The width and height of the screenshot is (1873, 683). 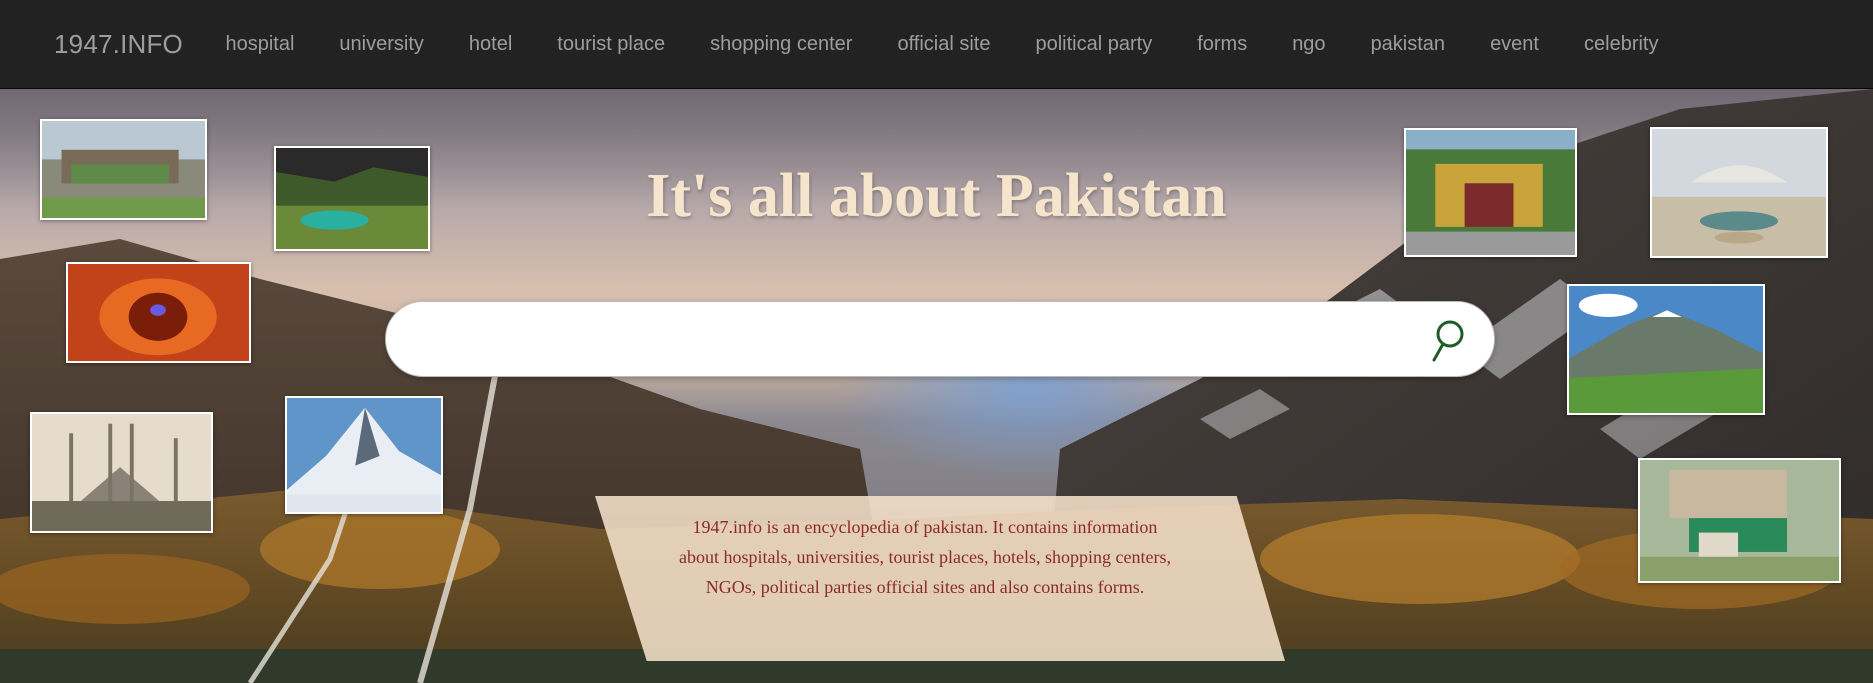 I want to click on nav-link-political-party: political party, so click(x=1094, y=44).